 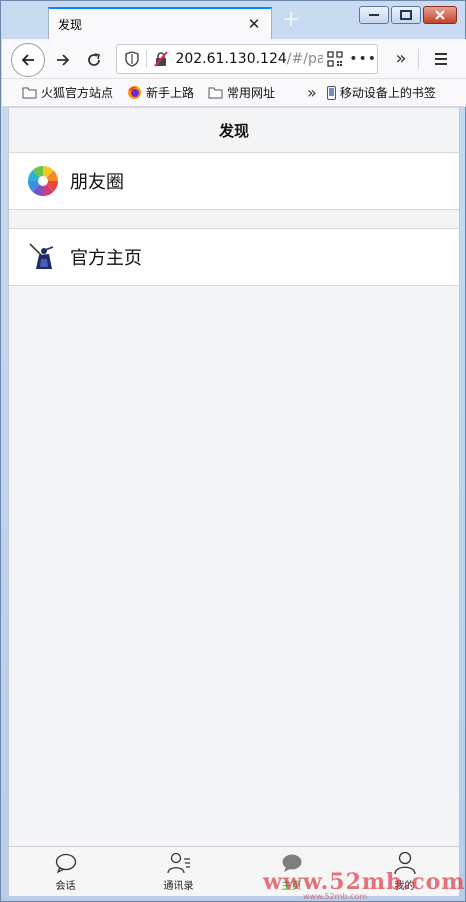 I want to click on user-icon, so click(x=405, y=863).